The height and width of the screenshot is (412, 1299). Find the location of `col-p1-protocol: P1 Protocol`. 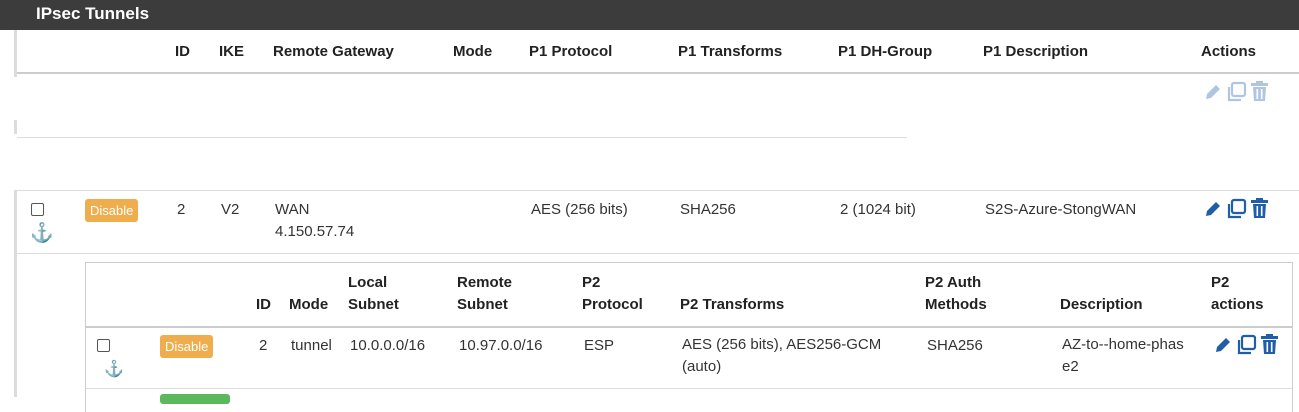

col-p1-protocol: P1 Protocol is located at coordinates (570, 51).